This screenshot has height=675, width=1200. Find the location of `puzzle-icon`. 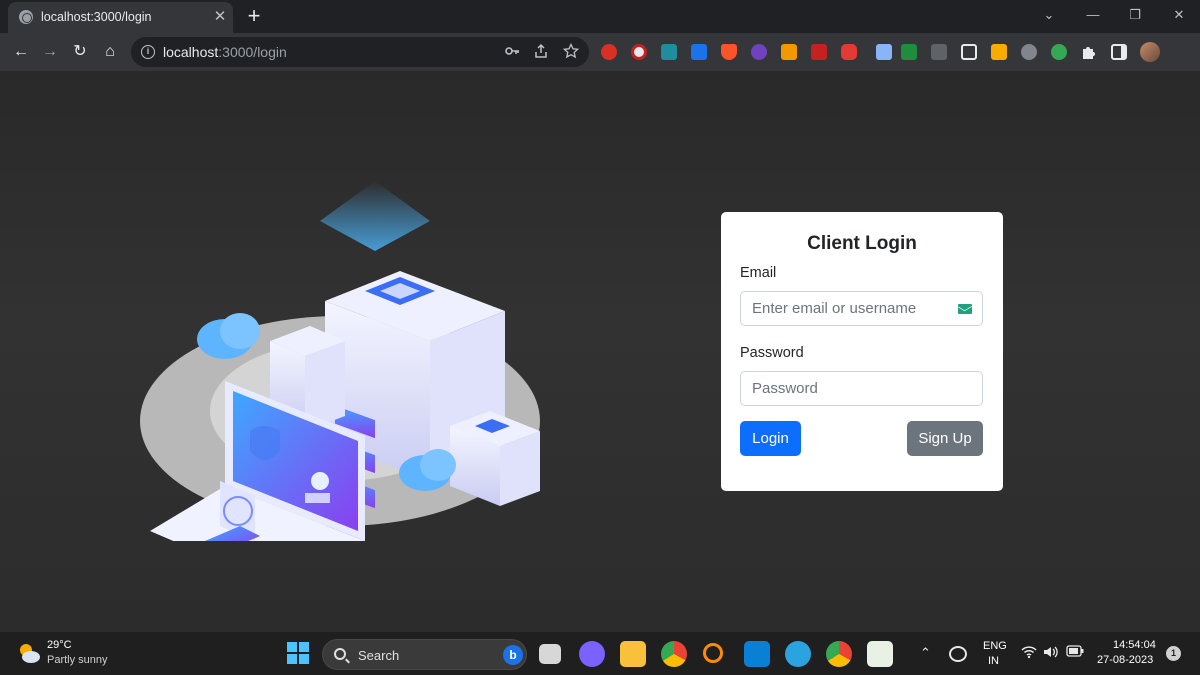

puzzle-icon is located at coordinates (1089, 52).